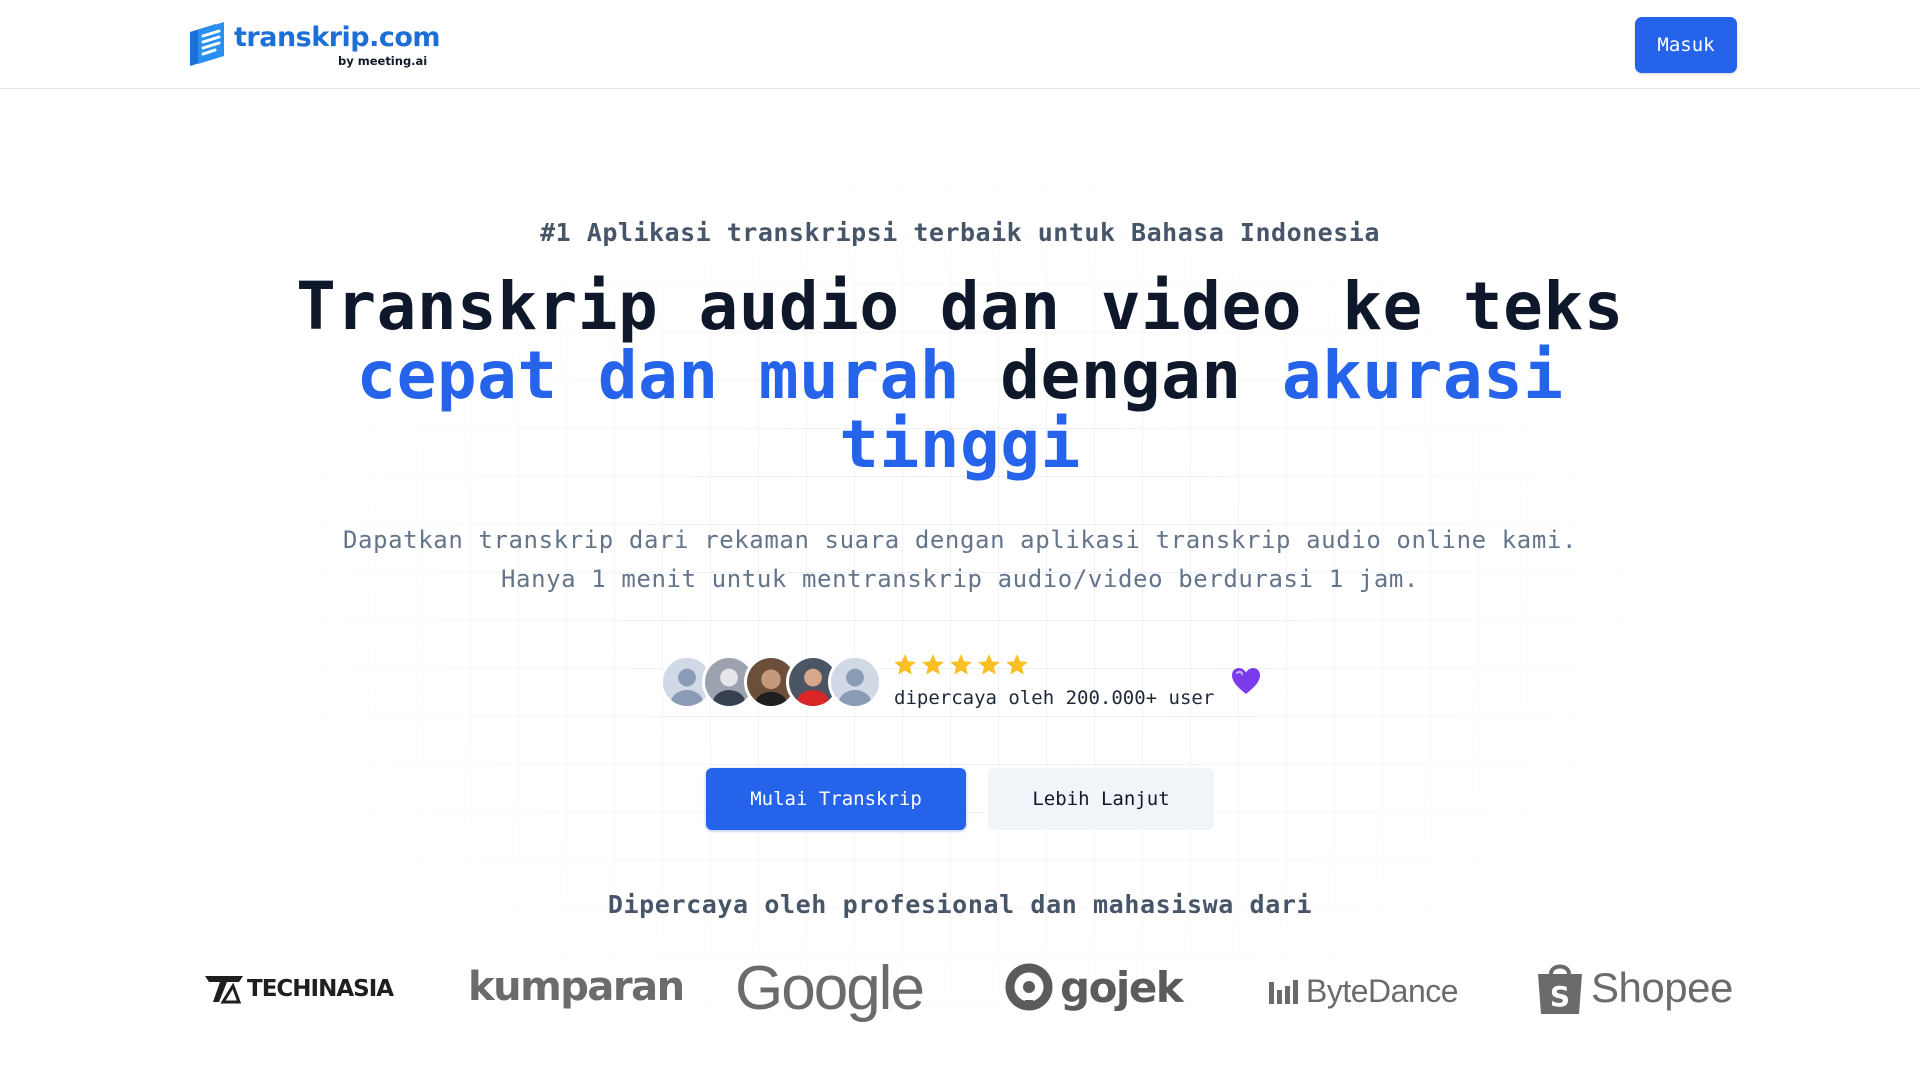 This screenshot has height=1080, width=1920. Describe the element at coordinates (970, 682) in the screenshot. I see `social-proof: dipercaya oleh 200.000+ user` at that location.